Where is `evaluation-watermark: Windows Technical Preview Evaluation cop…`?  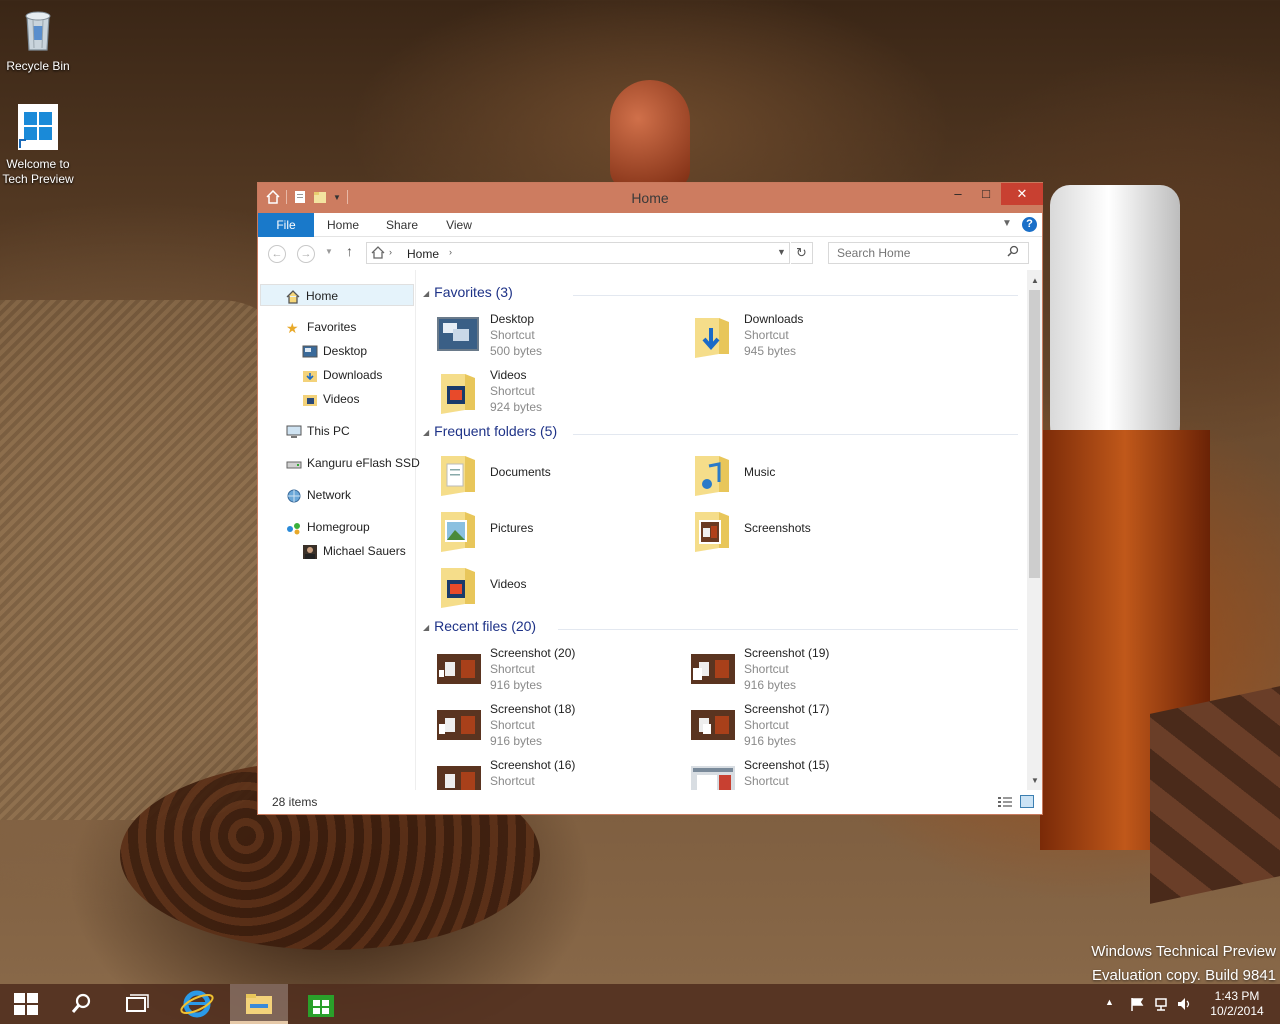
evaluation-watermark: Windows Technical Preview Evaluation cop… is located at coordinates (1168, 964).